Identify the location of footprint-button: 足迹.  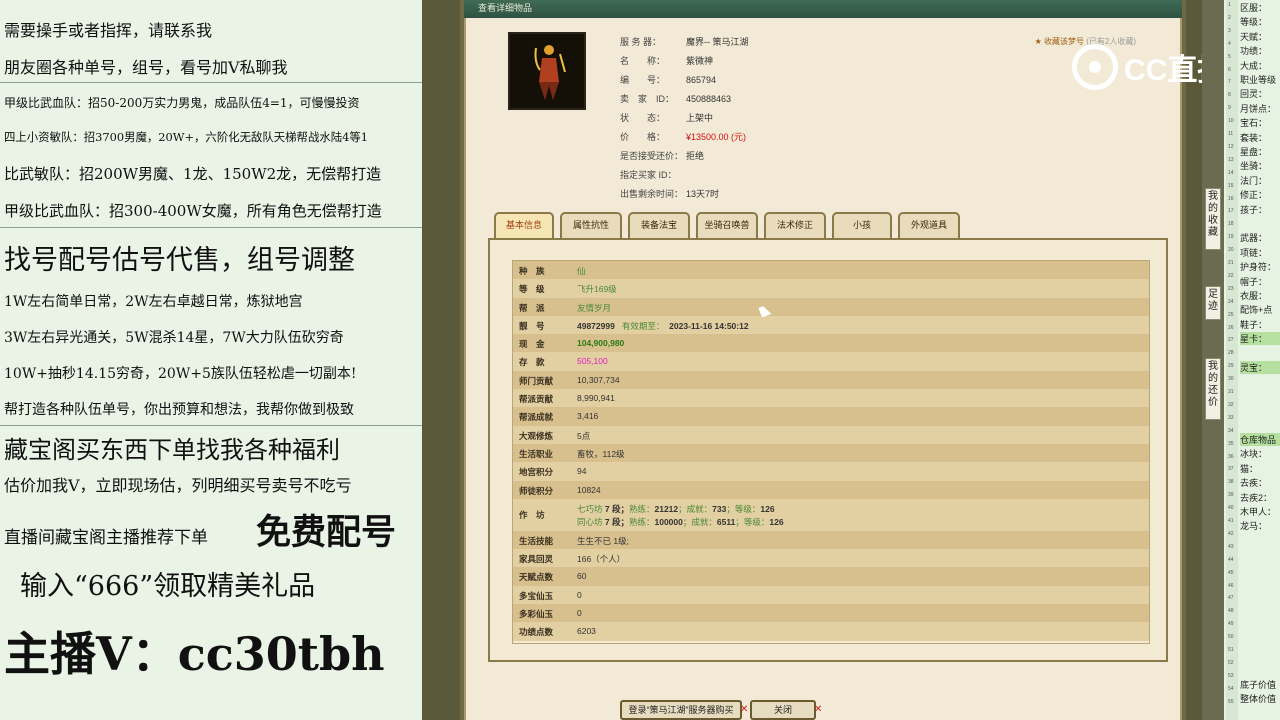
(1213, 303).